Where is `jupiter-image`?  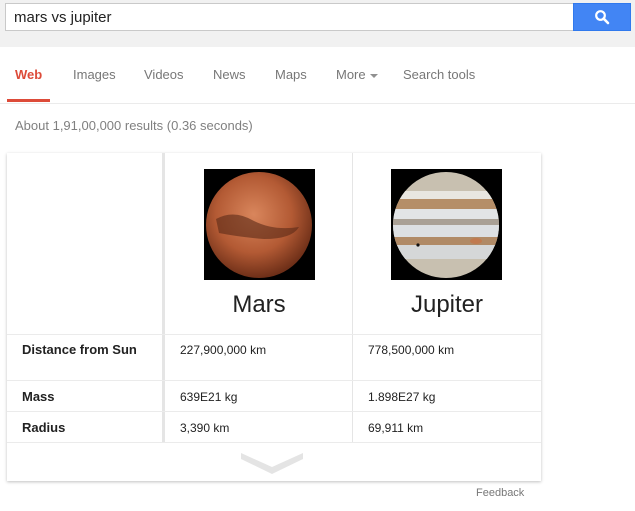 jupiter-image is located at coordinates (446, 224).